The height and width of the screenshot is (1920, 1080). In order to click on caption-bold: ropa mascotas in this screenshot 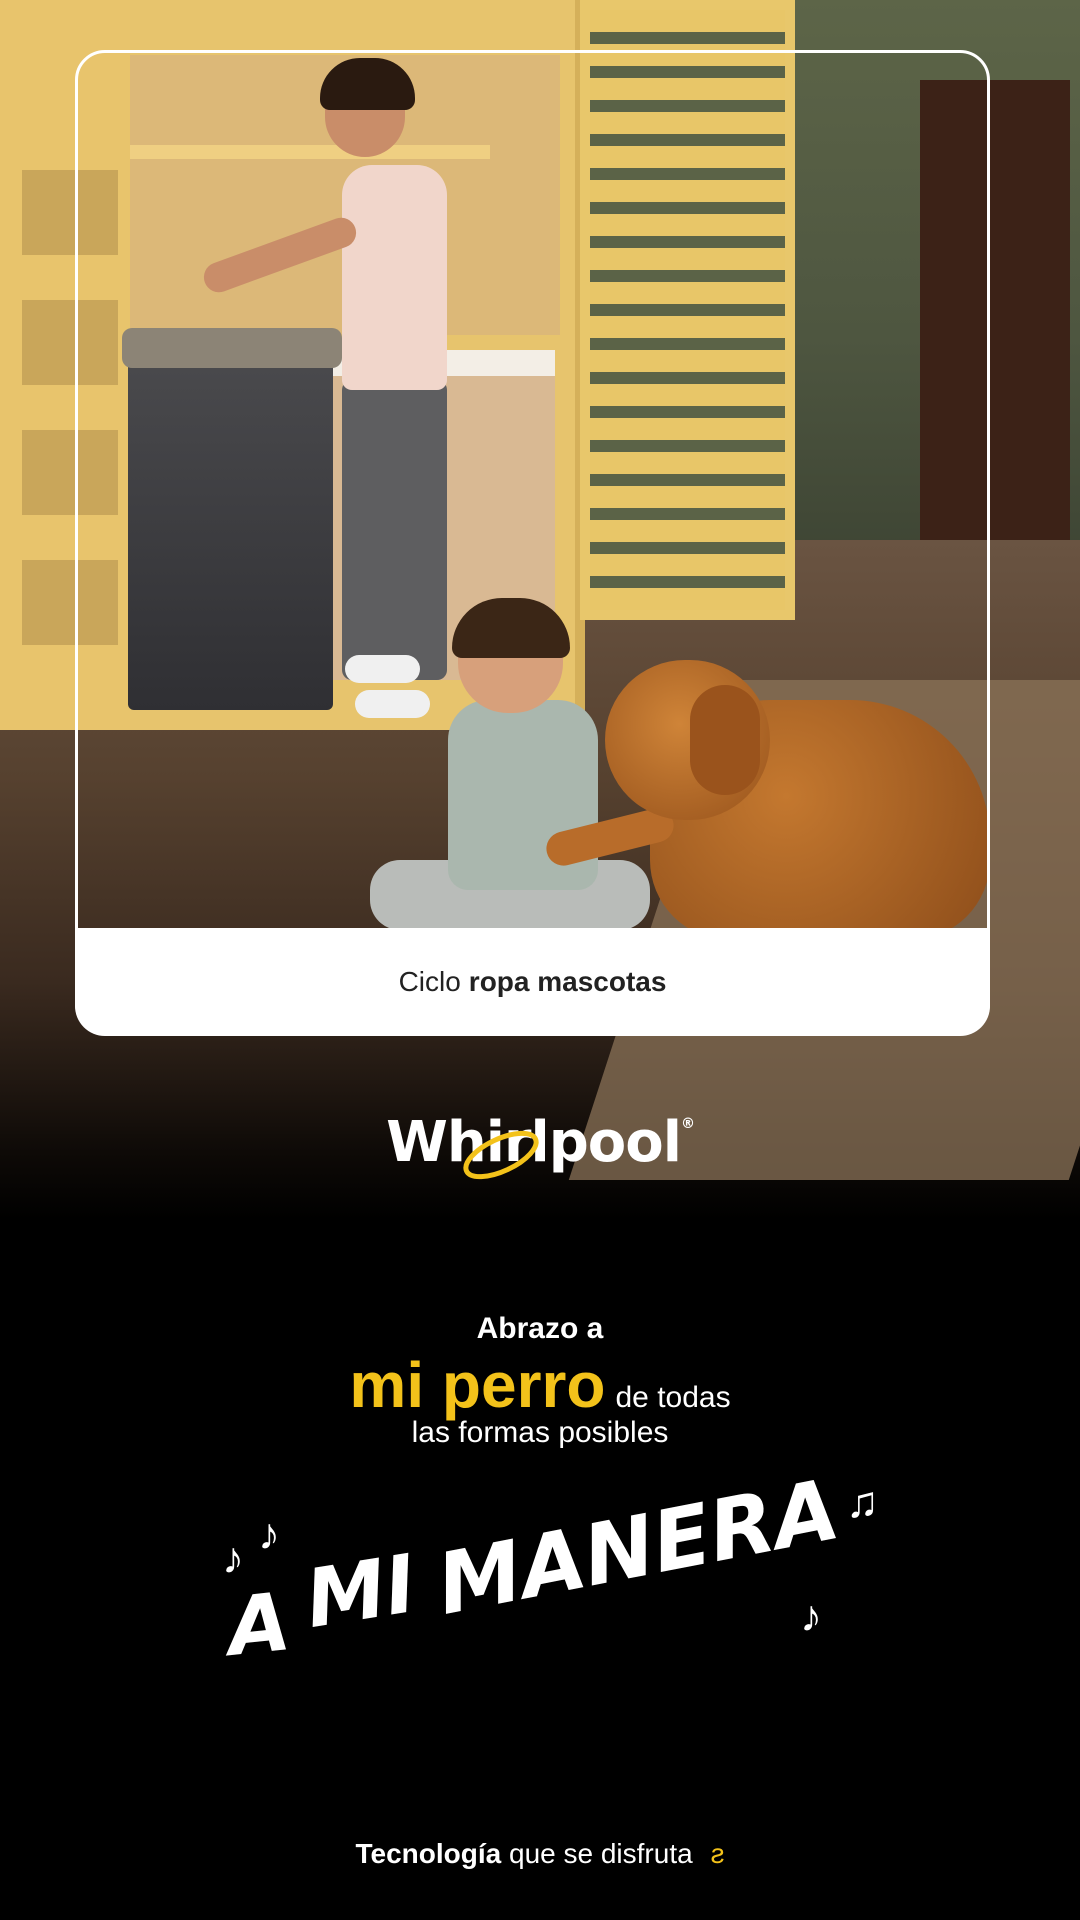, I will do `click(567, 981)`.